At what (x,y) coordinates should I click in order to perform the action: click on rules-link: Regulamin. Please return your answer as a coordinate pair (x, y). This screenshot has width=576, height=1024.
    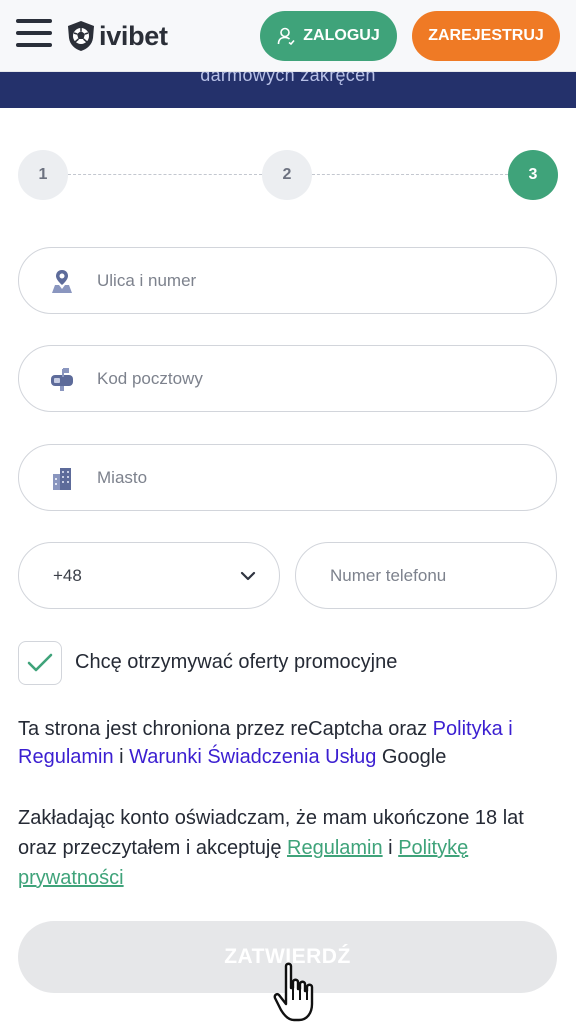
    Looking at the image, I should click on (335, 848).